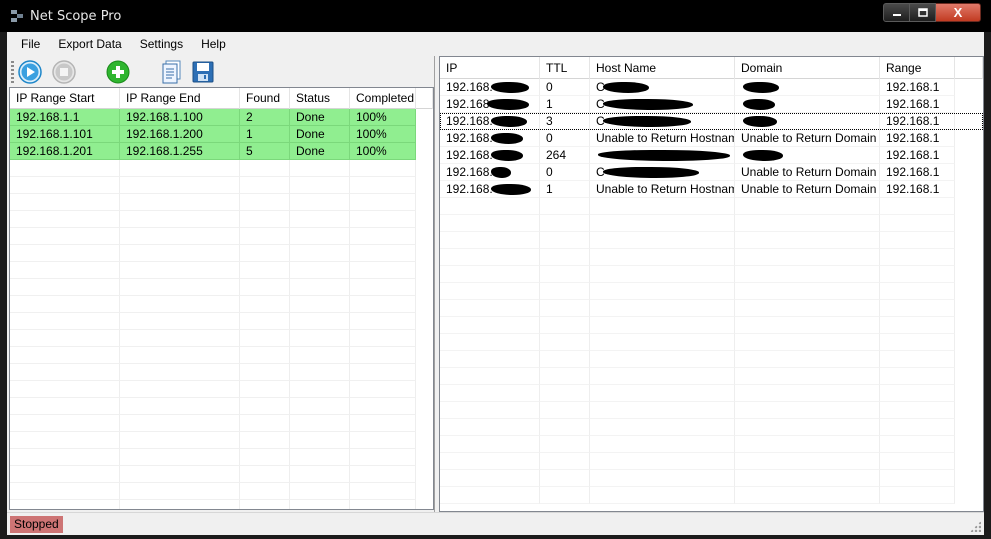 This screenshot has width=991, height=539. I want to click on table-cell: Done, so click(320, 151).